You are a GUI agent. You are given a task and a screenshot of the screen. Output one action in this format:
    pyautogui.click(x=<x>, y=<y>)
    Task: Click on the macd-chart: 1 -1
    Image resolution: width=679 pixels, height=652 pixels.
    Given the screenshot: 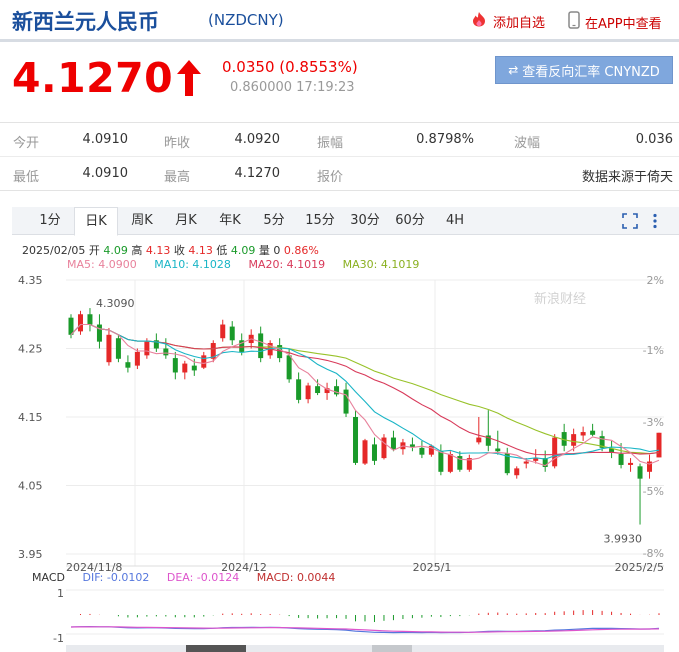 What is the action you would take?
    pyautogui.click(x=356, y=616)
    